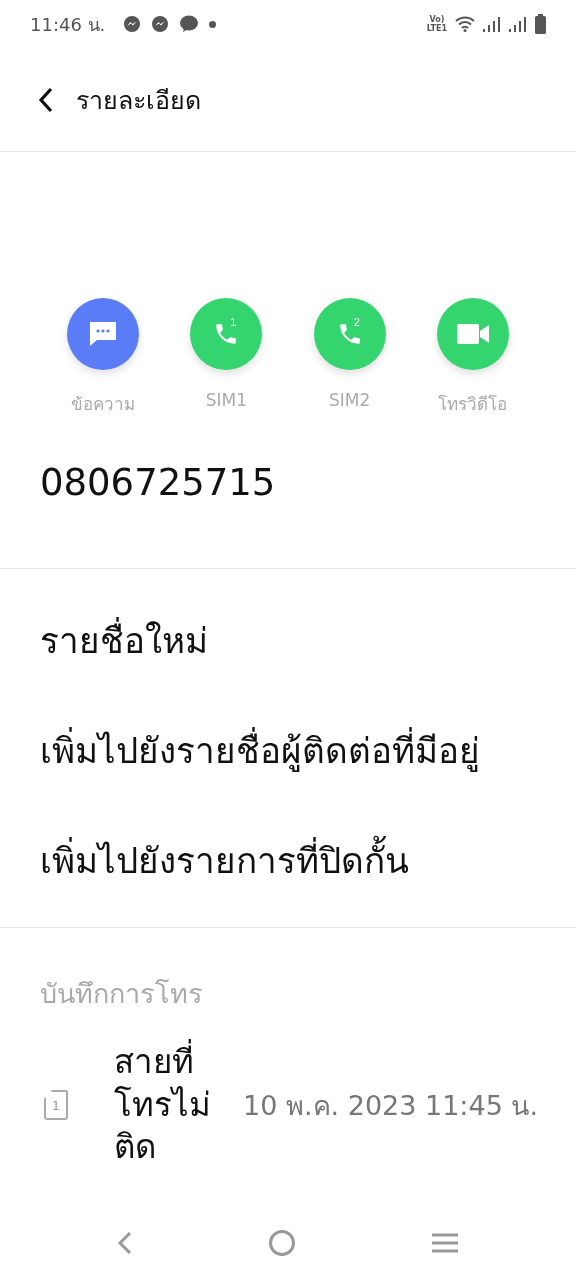 The image size is (576, 1280). Describe the element at coordinates (288, 640) in the screenshot. I see `menu-item: รายชื่อใหม่` at that location.